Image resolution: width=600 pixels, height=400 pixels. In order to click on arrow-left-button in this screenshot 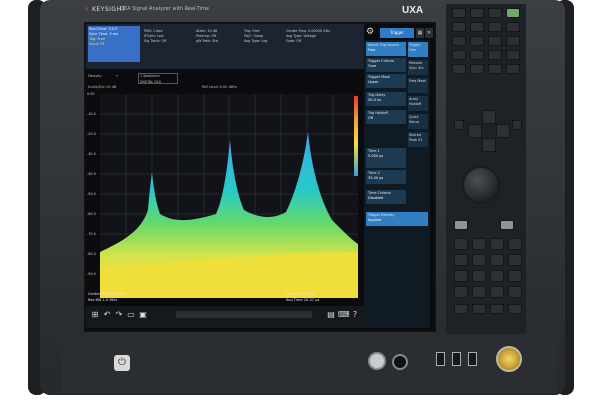, I will do `click(475, 131)`.